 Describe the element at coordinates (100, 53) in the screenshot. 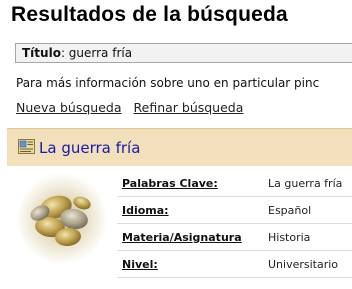

I see `query-value: guerra fría` at that location.